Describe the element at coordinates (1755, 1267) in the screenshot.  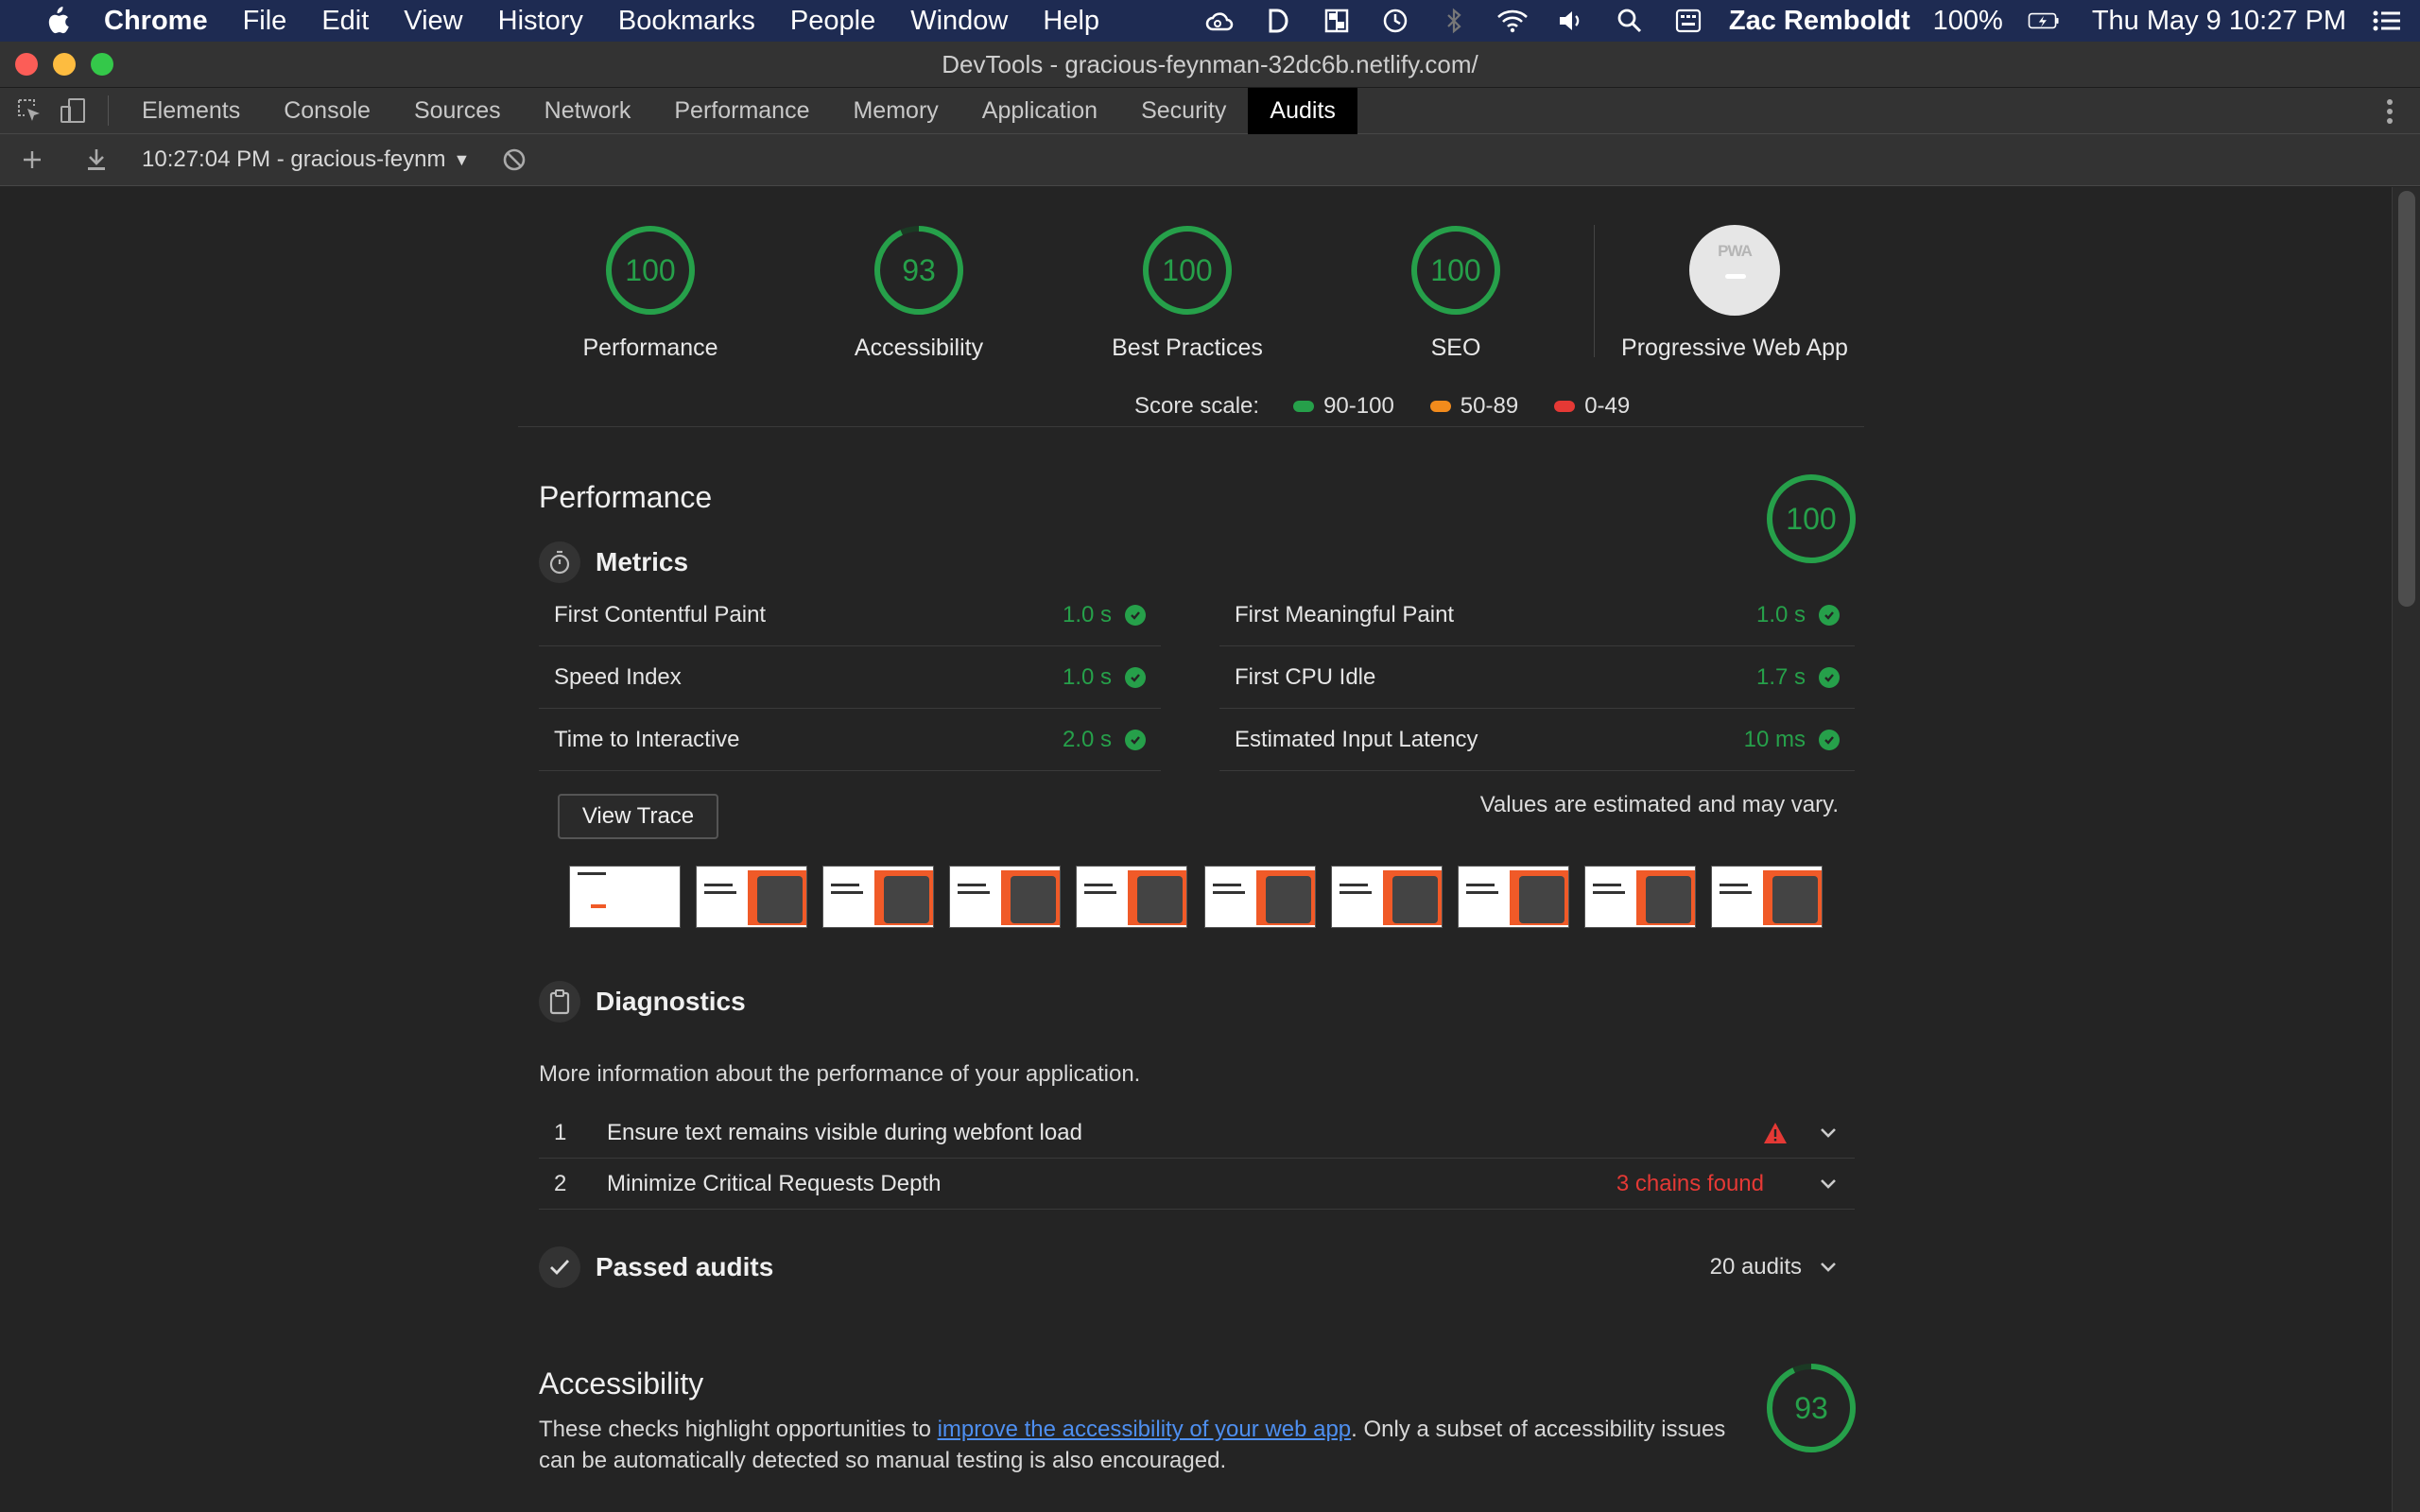
I see `passed-audits-count: 20 audits` at that location.